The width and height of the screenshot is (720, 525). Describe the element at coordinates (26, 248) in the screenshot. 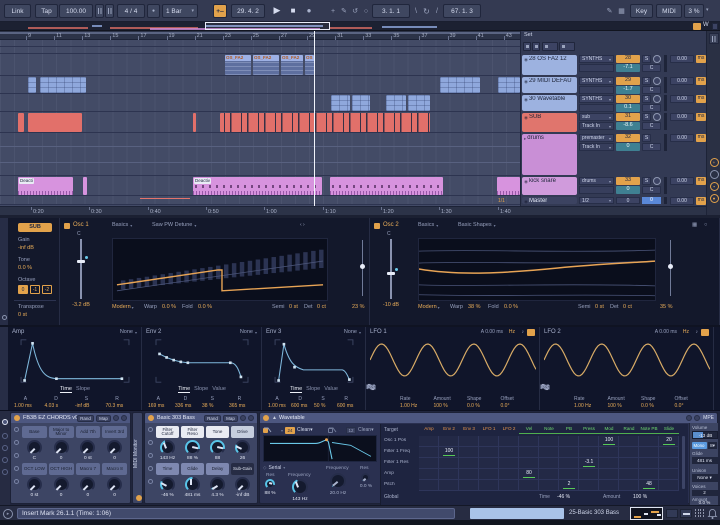

I see `gain-value: -inf dB` at that location.